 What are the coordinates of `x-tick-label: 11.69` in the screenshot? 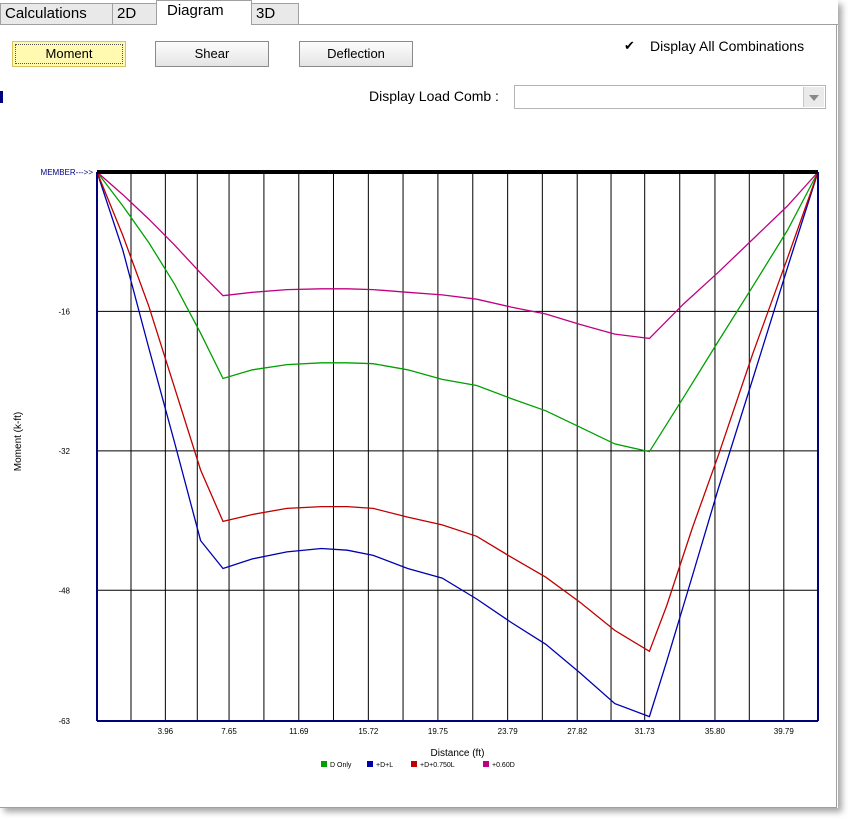 It's located at (299, 731).